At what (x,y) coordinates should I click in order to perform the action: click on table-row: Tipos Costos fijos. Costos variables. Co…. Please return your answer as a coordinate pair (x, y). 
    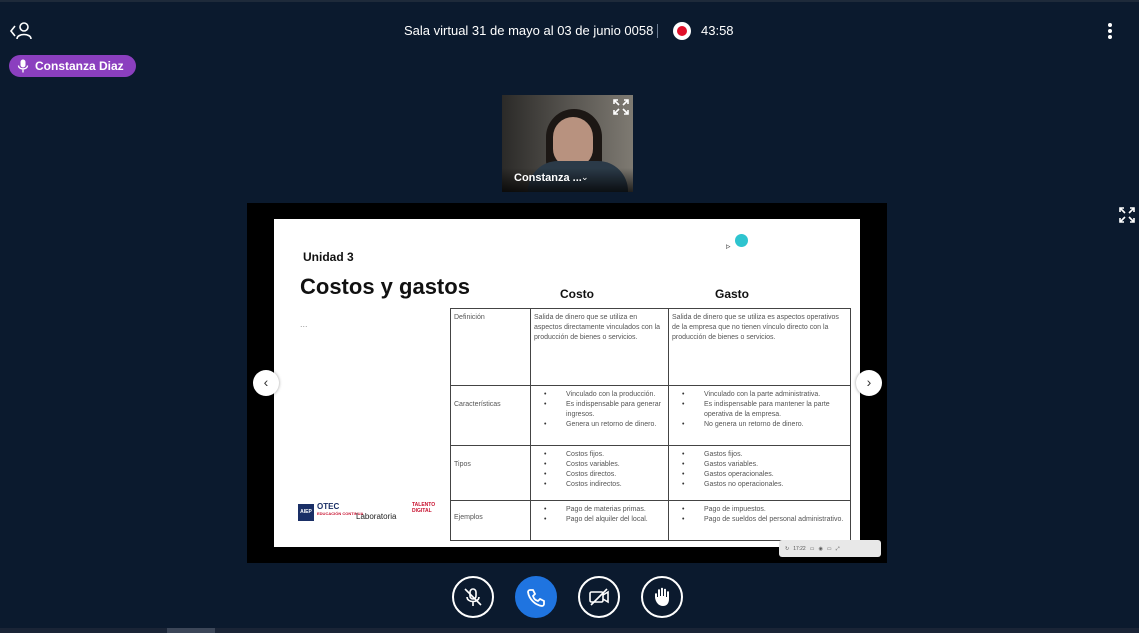
    Looking at the image, I should click on (650, 473).